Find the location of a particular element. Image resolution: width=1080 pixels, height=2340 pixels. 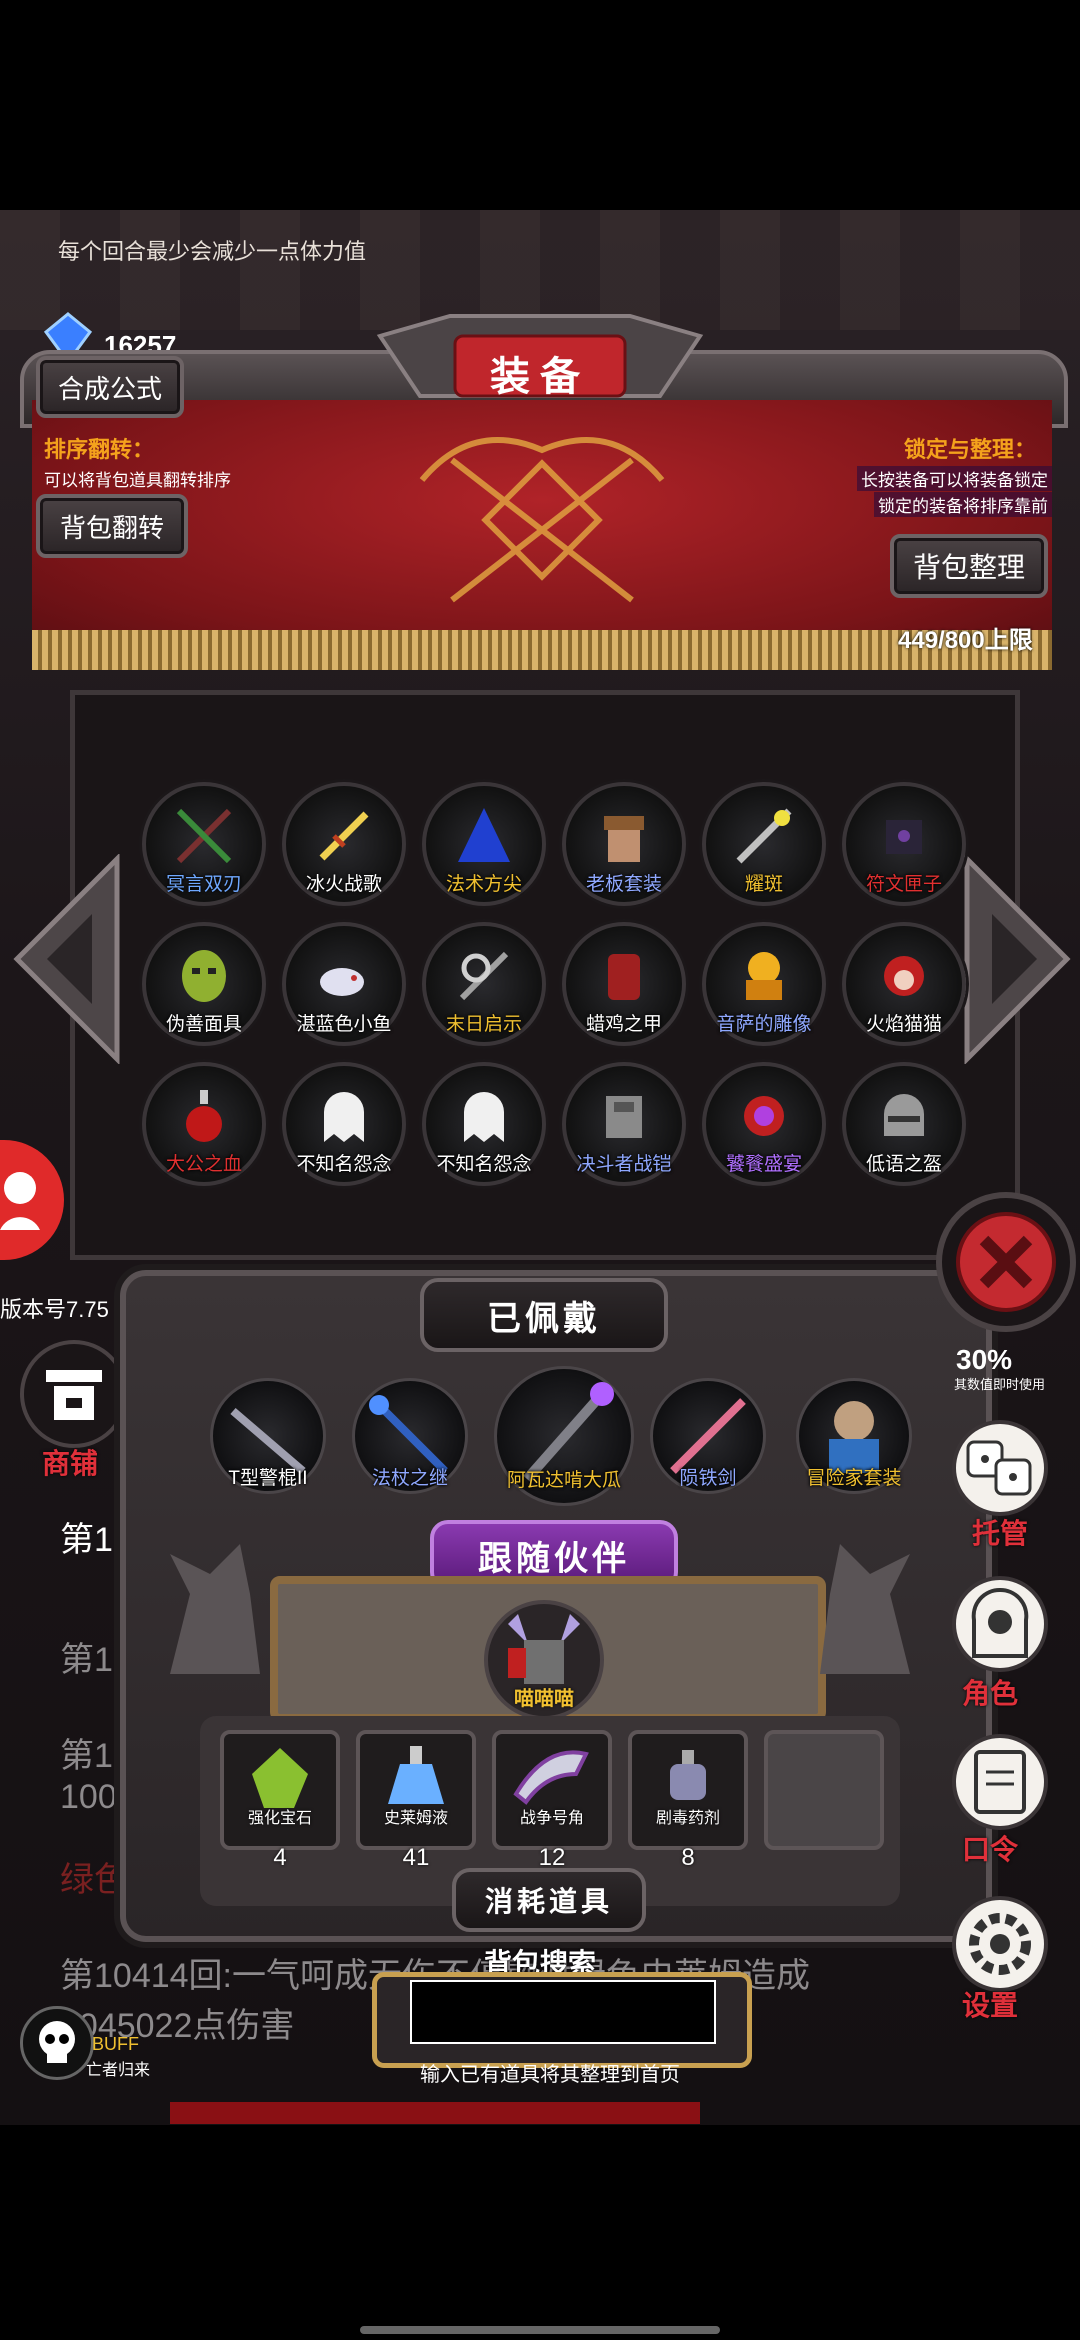

inventory-slot: 末日启示 is located at coordinates (484, 984).